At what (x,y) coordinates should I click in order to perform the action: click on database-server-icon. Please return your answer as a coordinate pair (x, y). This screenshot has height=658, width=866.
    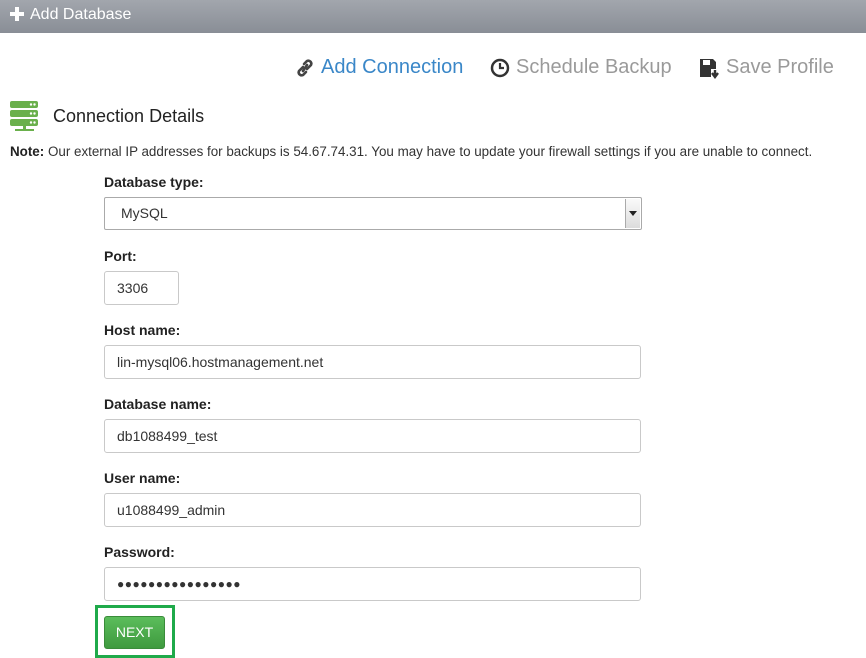
    Looking at the image, I should click on (24, 116).